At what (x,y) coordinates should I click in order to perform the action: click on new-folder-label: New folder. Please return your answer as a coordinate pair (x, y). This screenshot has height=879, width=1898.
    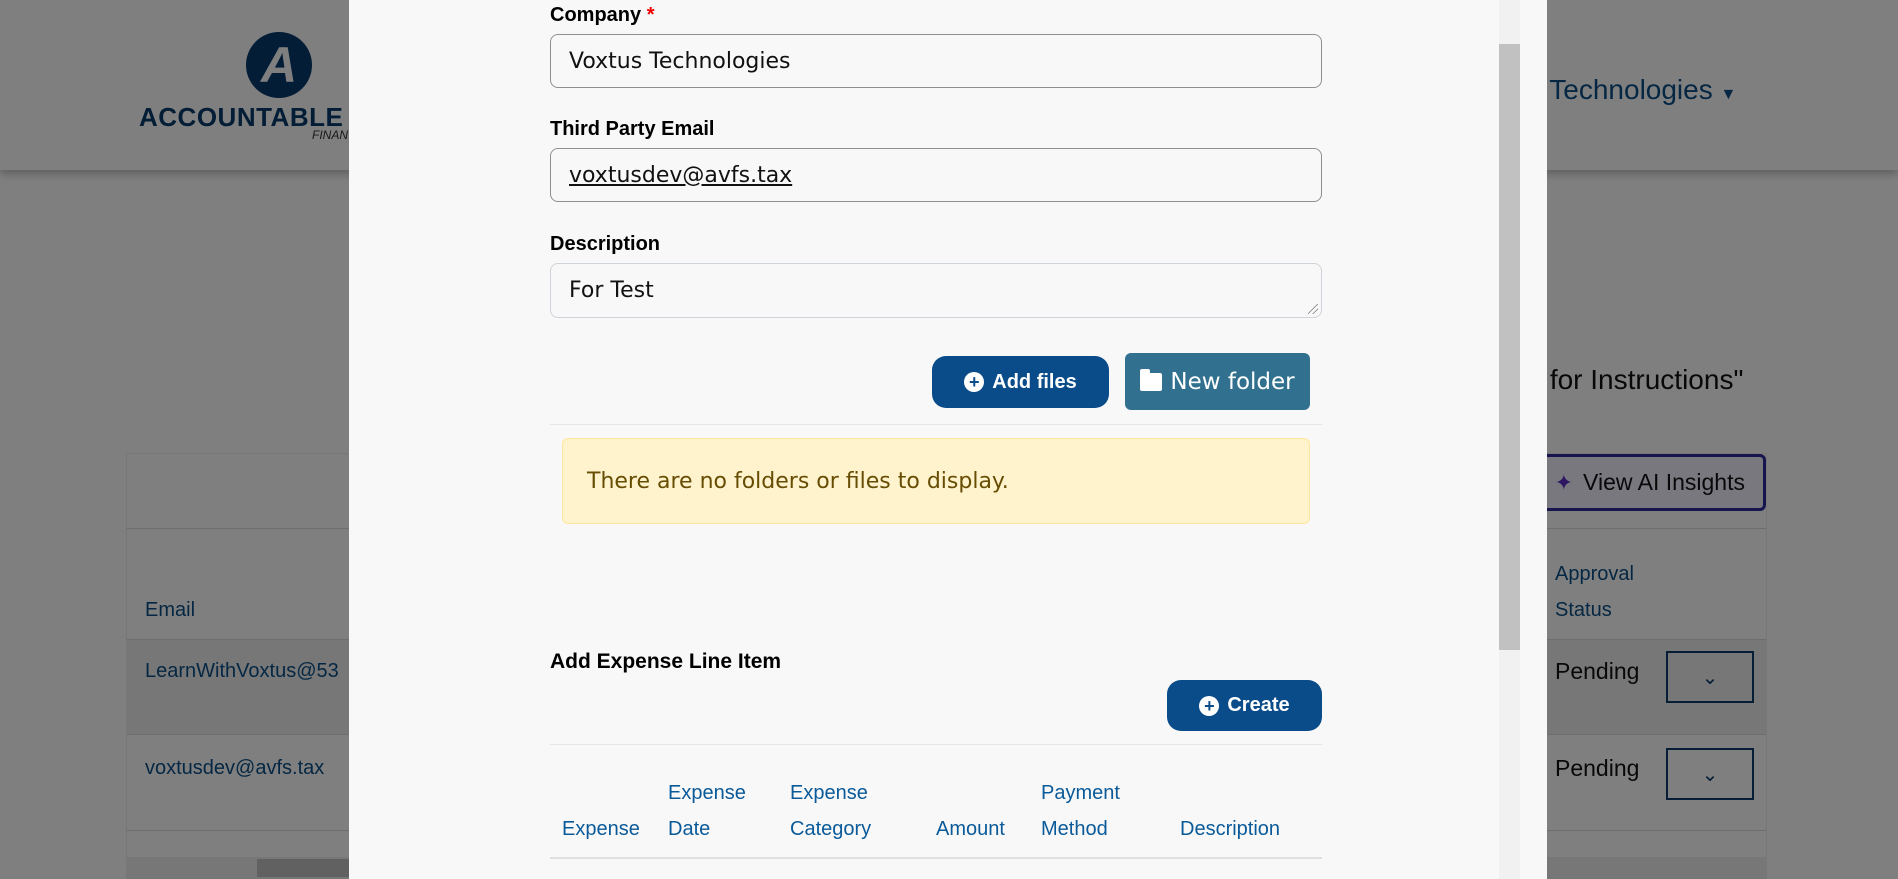
    Looking at the image, I should click on (1232, 381).